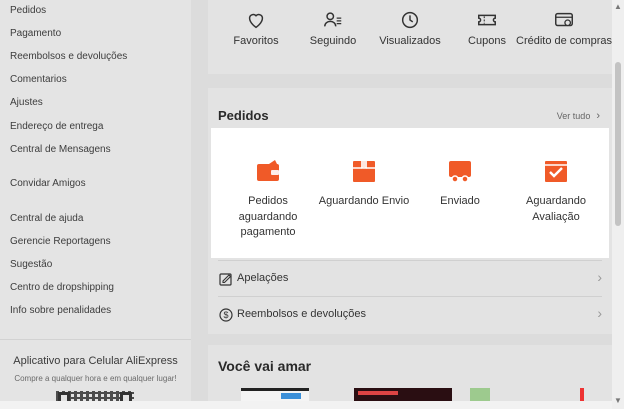  What do you see at coordinates (573, 116) in the screenshot?
I see `see-all-label: Ver tudo` at bounding box center [573, 116].